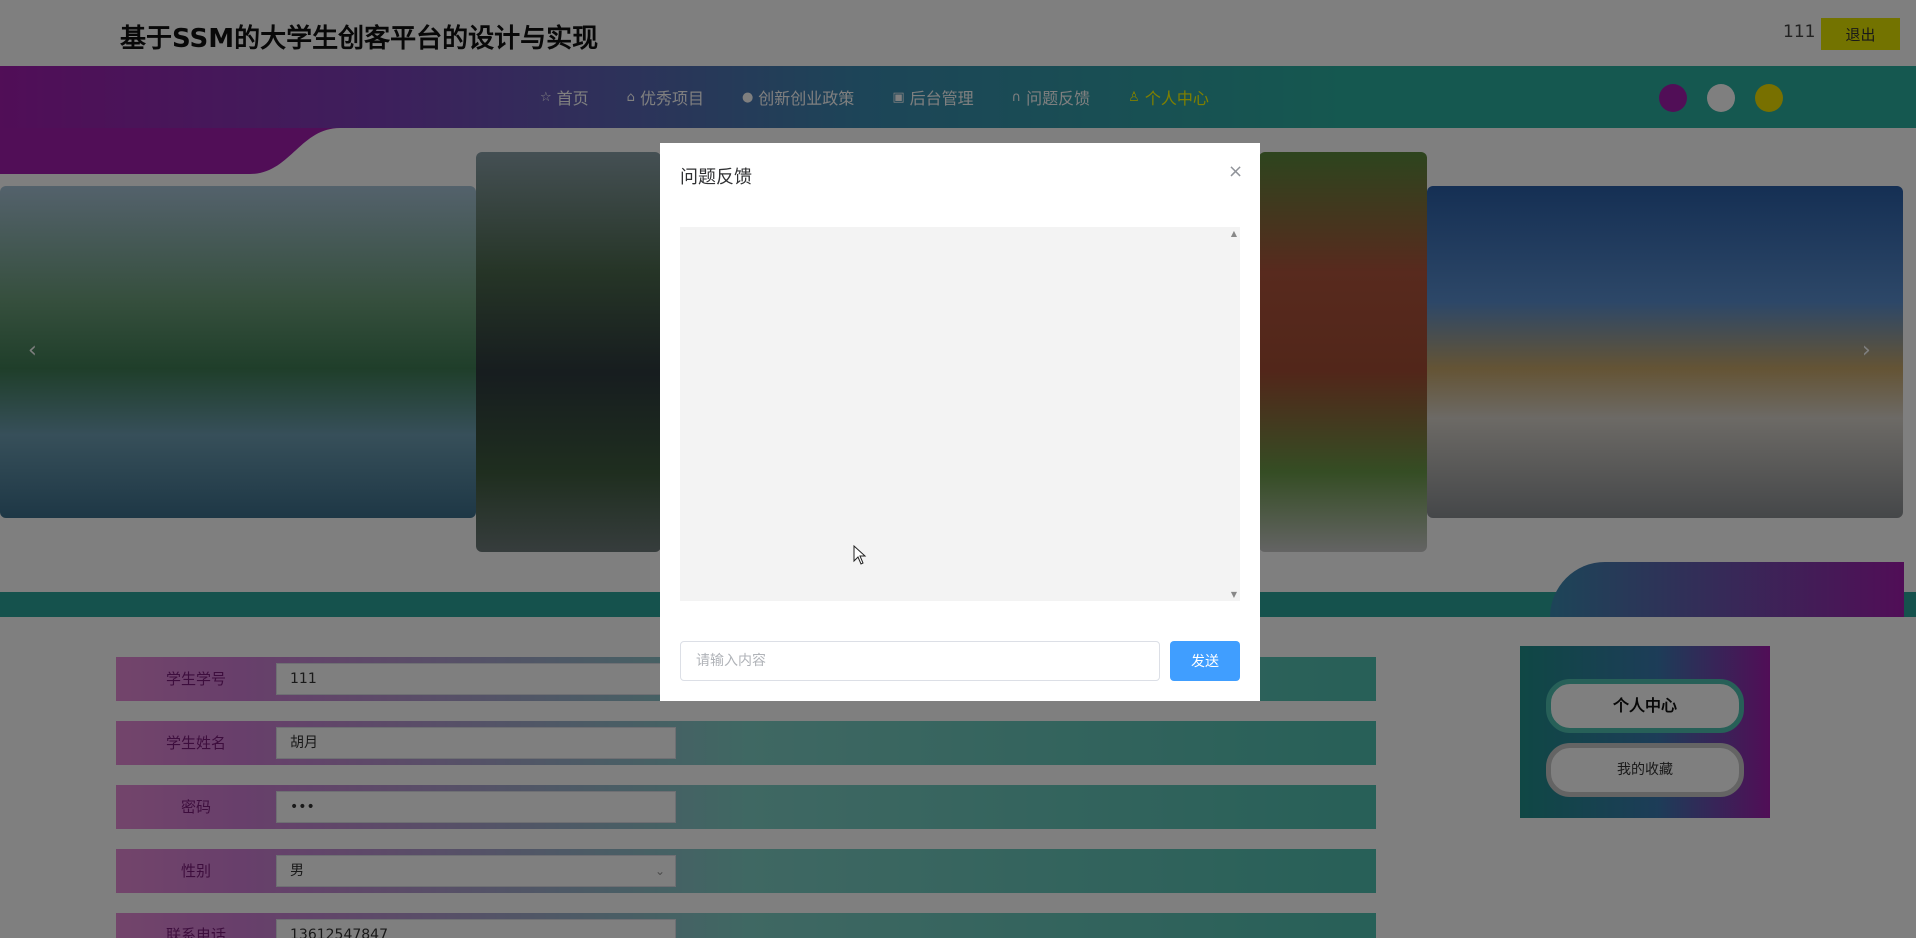 This screenshot has height=938, width=1916. Describe the element at coordinates (1234, 233) in the screenshot. I see `scroll-up-icon: ▲` at that location.